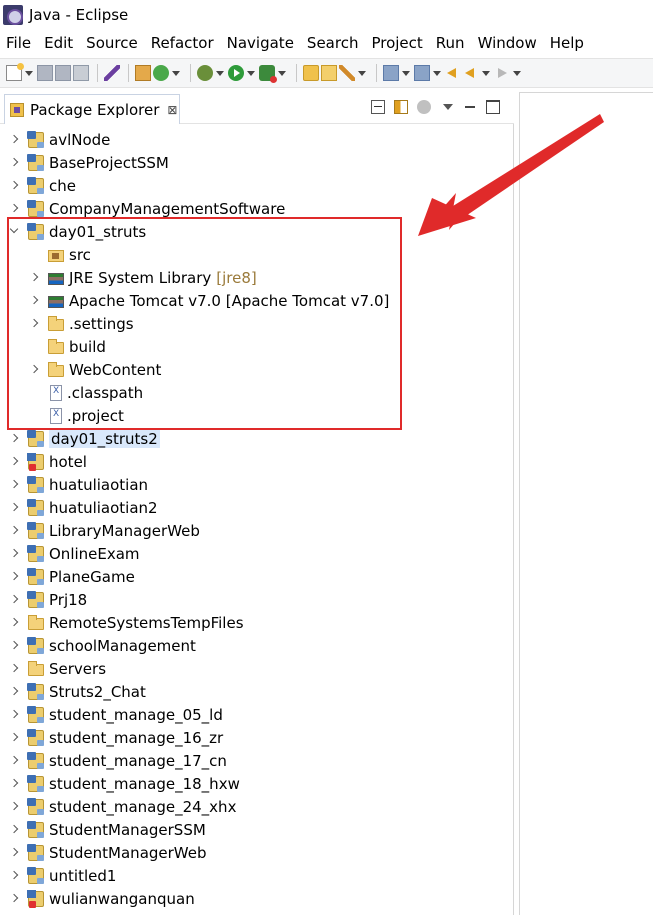 Image resolution: width=653 pixels, height=915 pixels. Describe the element at coordinates (58, 668) in the screenshot. I see `tree-item-project: Servers` at that location.